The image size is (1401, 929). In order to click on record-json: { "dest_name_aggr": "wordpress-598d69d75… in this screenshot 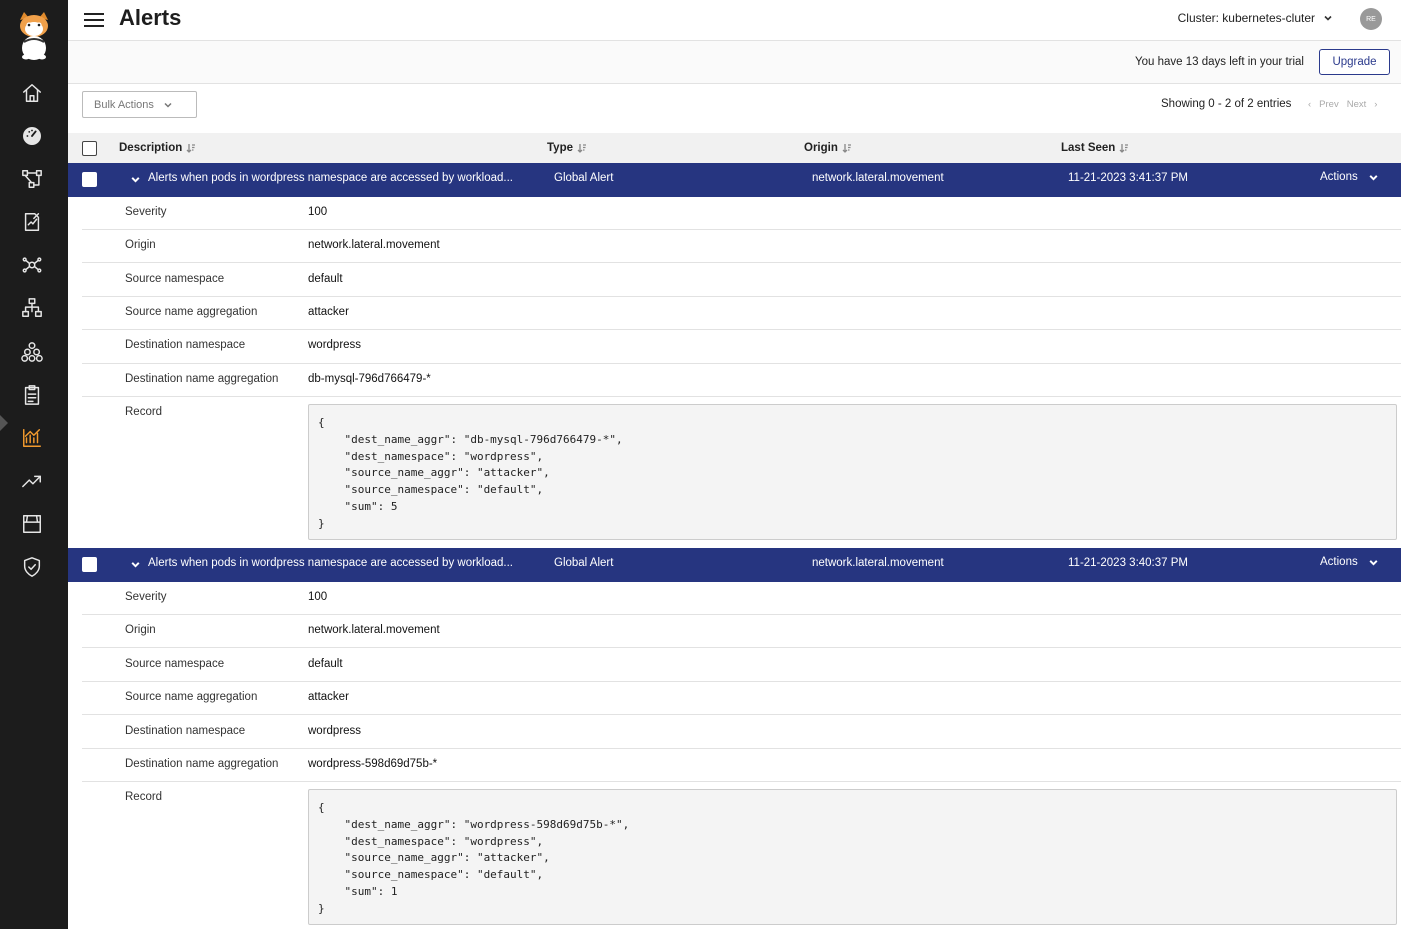, I will do `click(852, 857)`.